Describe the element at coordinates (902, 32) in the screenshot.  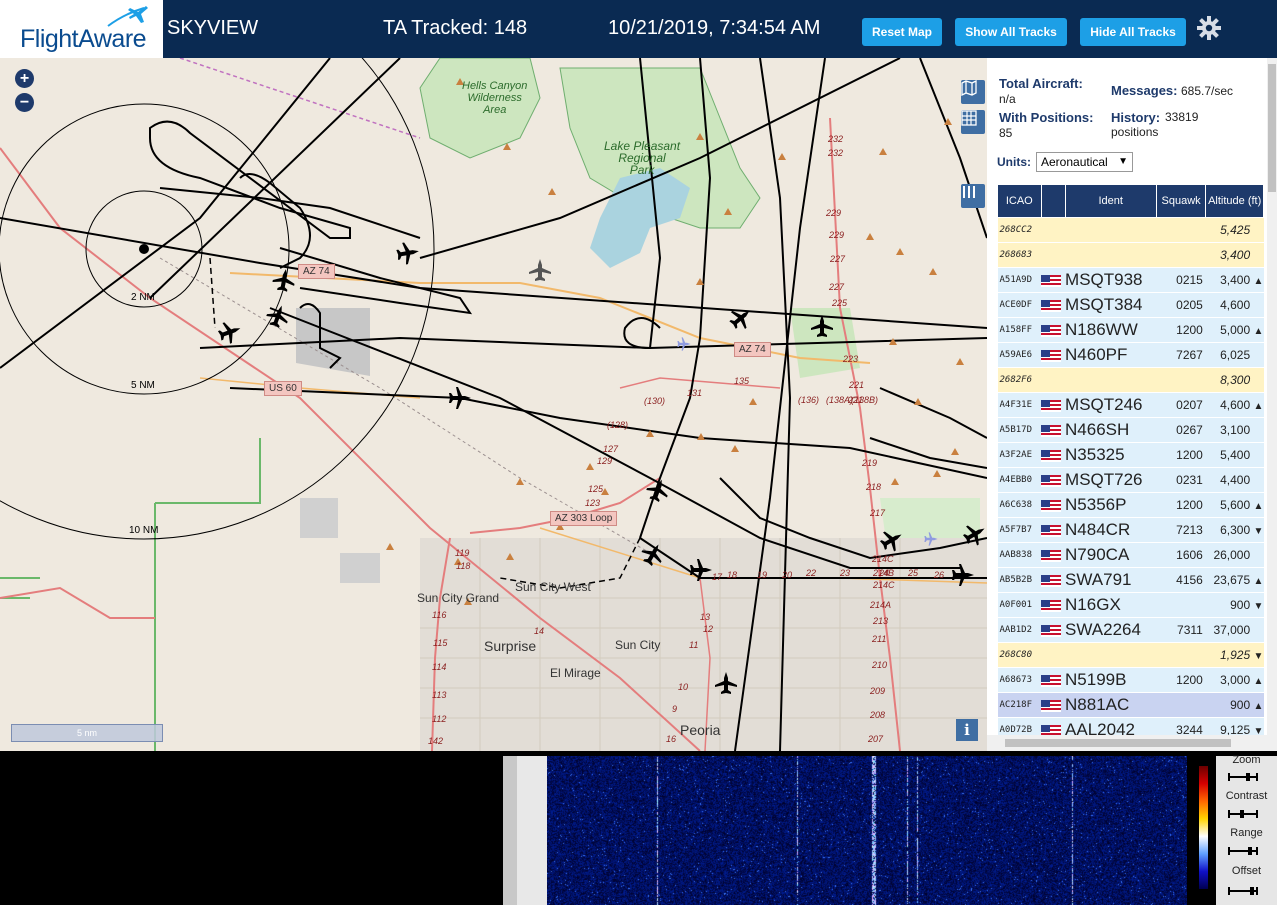
I see `reset-map-button: Reset Map` at that location.